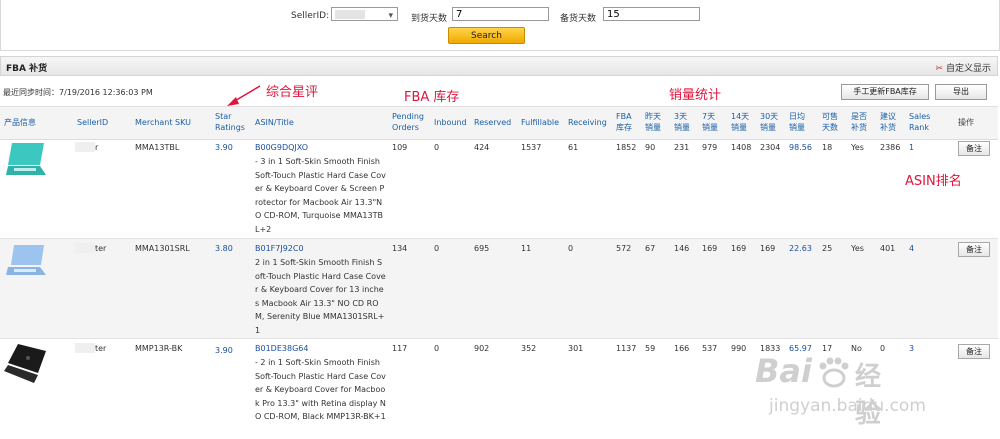 The height and width of the screenshot is (439, 1000). What do you see at coordinates (163, 122) in the screenshot?
I see `col-merchant-sku: Merchant SKU` at bounding box center [163, 122].